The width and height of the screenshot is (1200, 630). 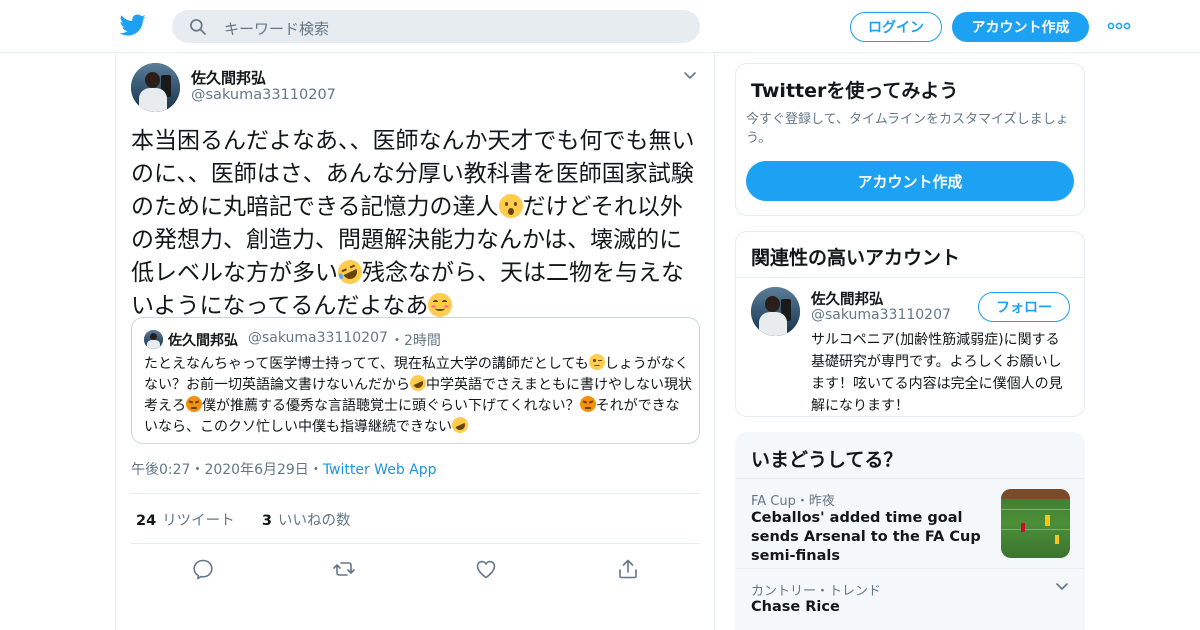 What do you see at coordinates (881, 315) in the screenshot?
I see `related-account-handle: @sakuma33110207` at bounding box center [881, 315].